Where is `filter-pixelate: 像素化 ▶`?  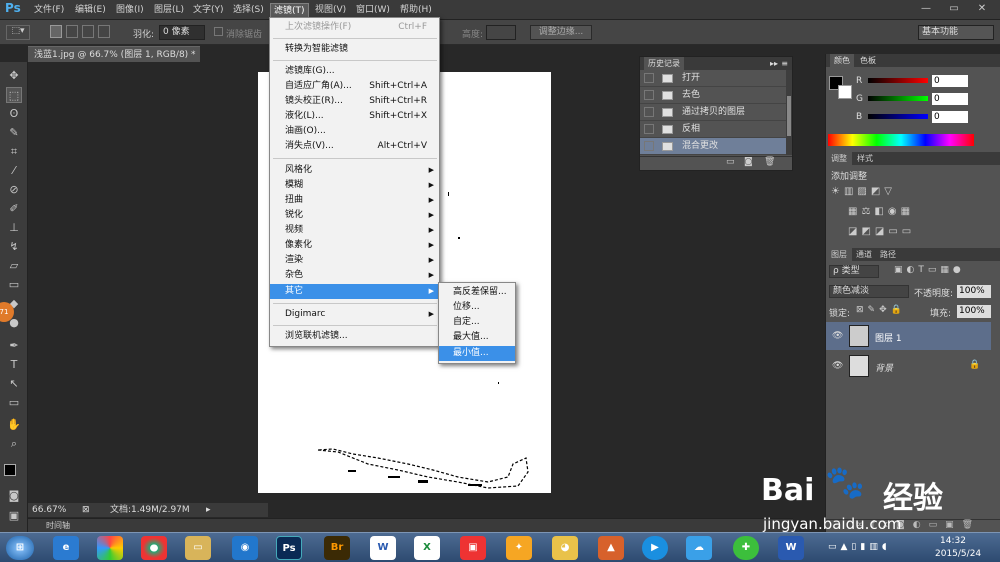
filter-pixelate: 像素化 ▶ is located at coordinates (354, 245).